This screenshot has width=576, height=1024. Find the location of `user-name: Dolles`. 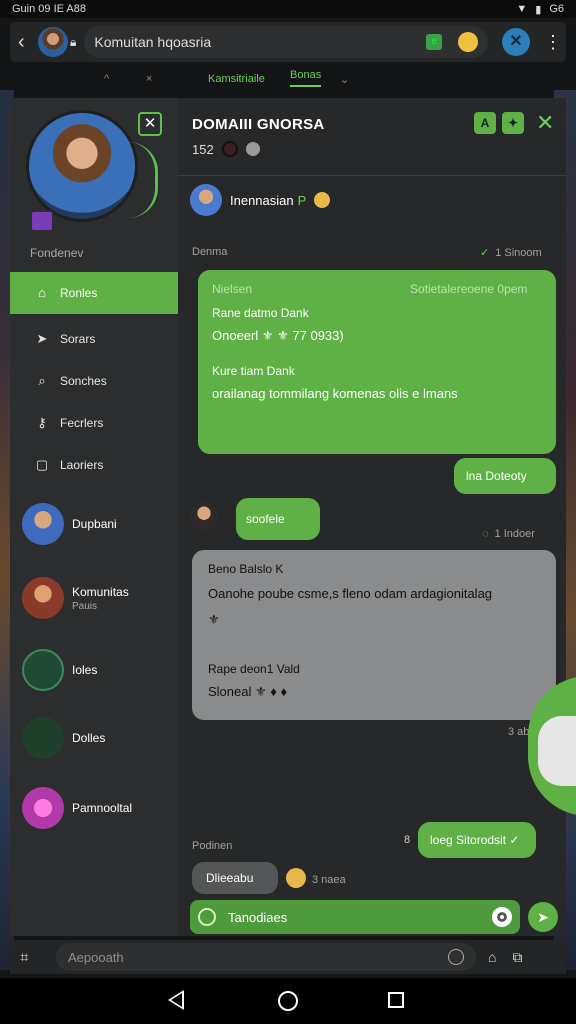

user-name: Dolles is located at coordinates (89, 738).